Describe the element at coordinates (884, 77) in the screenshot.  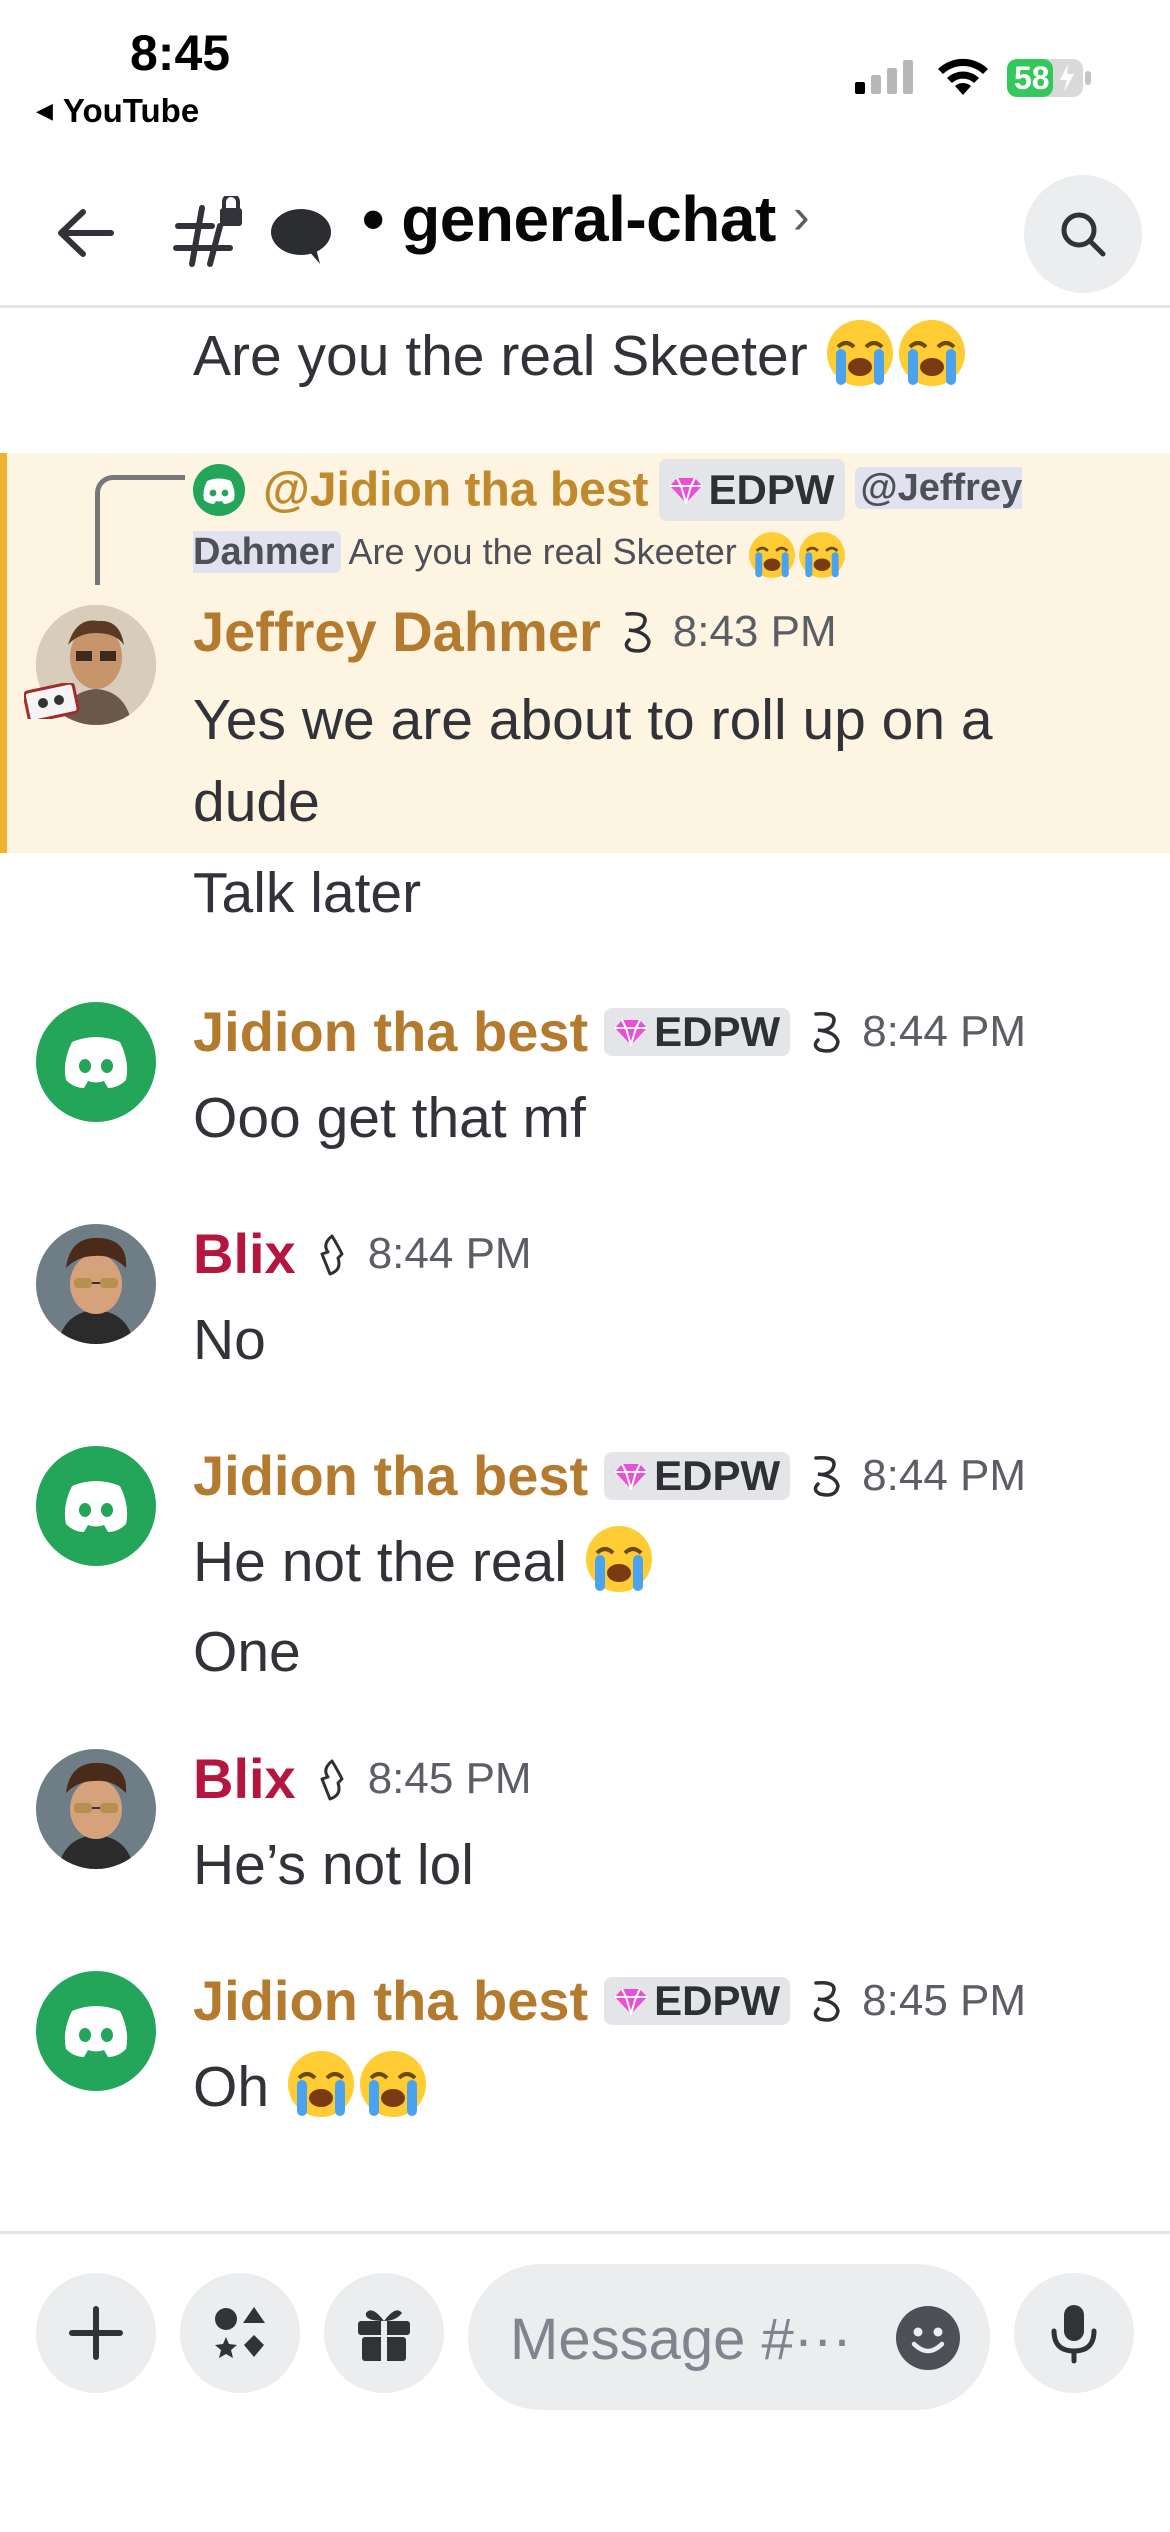
I see `cellular-signal-icon` at that location.